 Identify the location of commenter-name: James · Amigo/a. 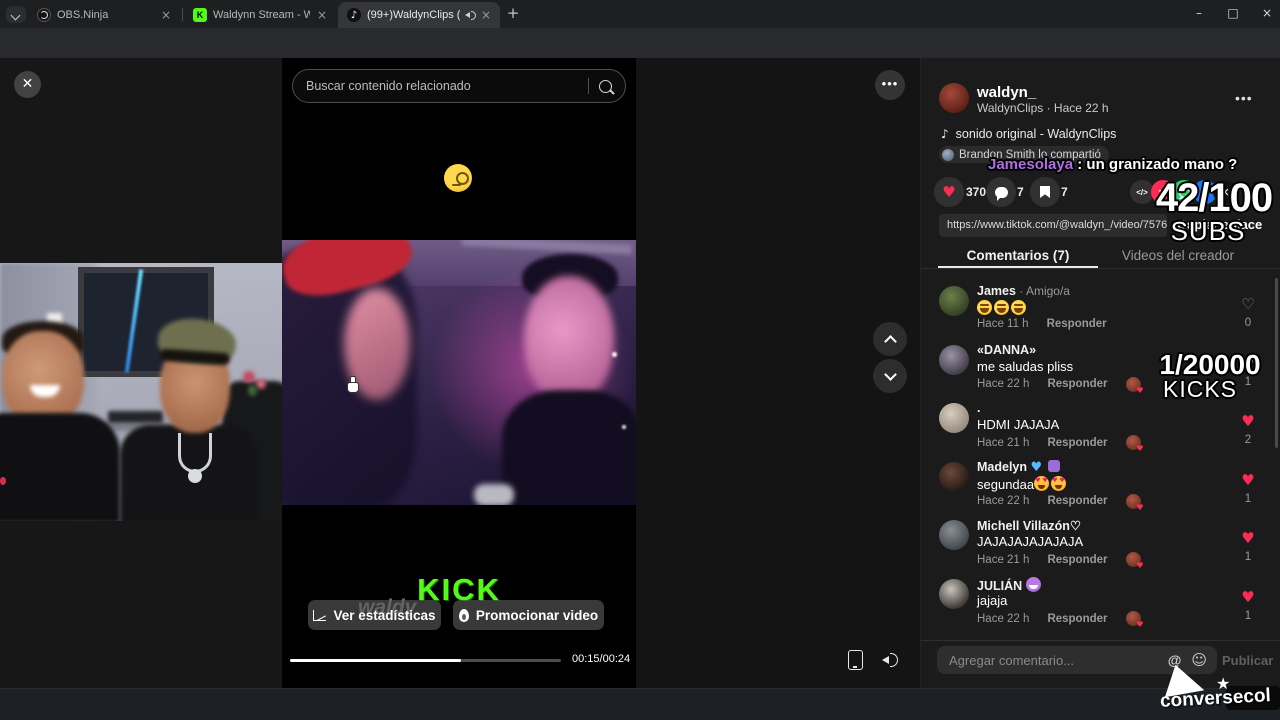
(1023, 291).